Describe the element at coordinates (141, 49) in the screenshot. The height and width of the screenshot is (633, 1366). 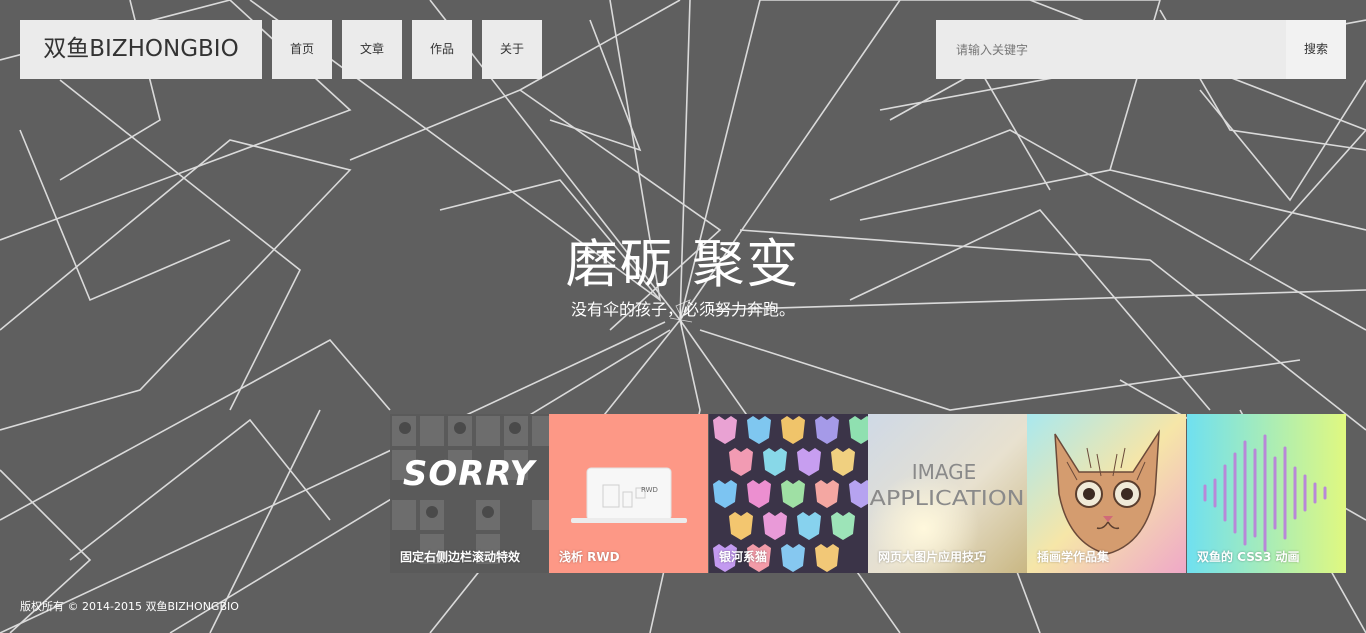
I see `site-logo: 双鱼BIZHONGBIO` at that location.